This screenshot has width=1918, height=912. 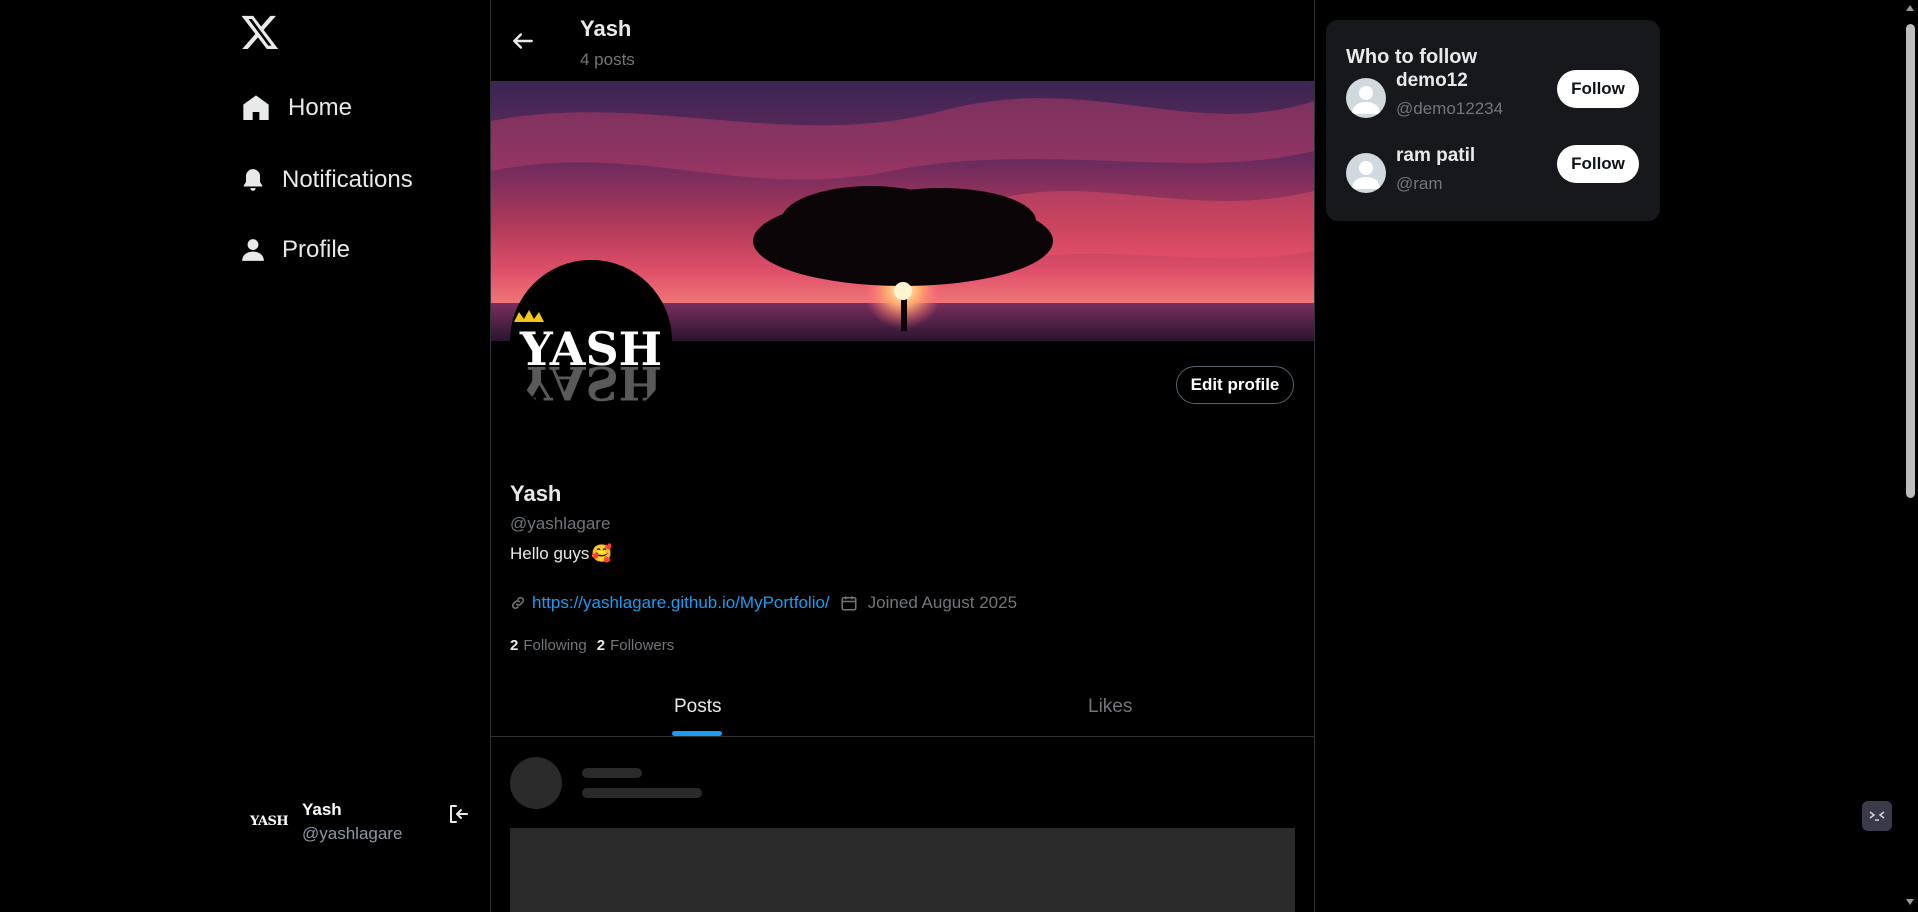 What do you see at coordinates (320, 107) in the screenshot?
I see `sidebar-item-label: Home` at bounding box center [320, 107].